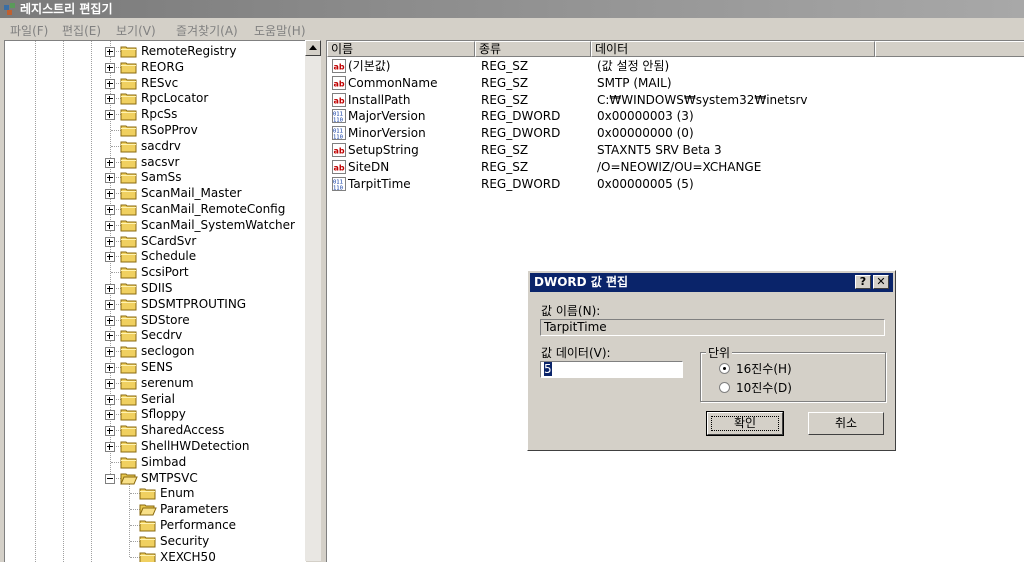  What do you see at coordinates (160, 82) in the screenshot?
I see `tree-item-label: RESvc` at bounding box center [160, 82].